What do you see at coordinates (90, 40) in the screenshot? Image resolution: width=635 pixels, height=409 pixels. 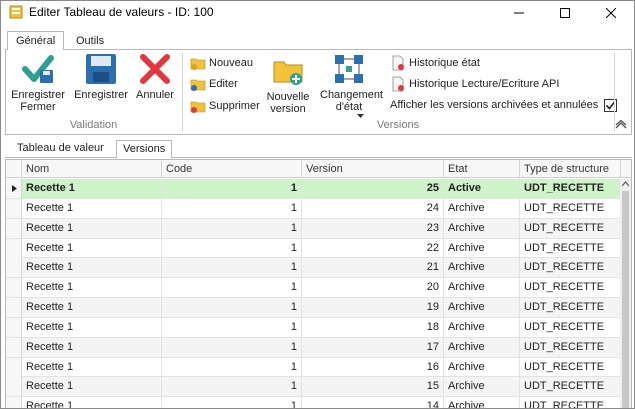 I see `tab-outils: Outils` at bounding box center [90, 40].